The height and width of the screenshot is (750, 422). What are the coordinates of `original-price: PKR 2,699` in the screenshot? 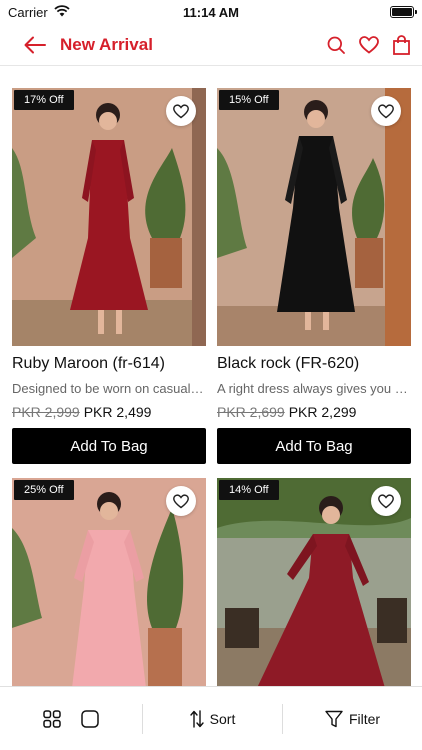 It's located at (251, 412).